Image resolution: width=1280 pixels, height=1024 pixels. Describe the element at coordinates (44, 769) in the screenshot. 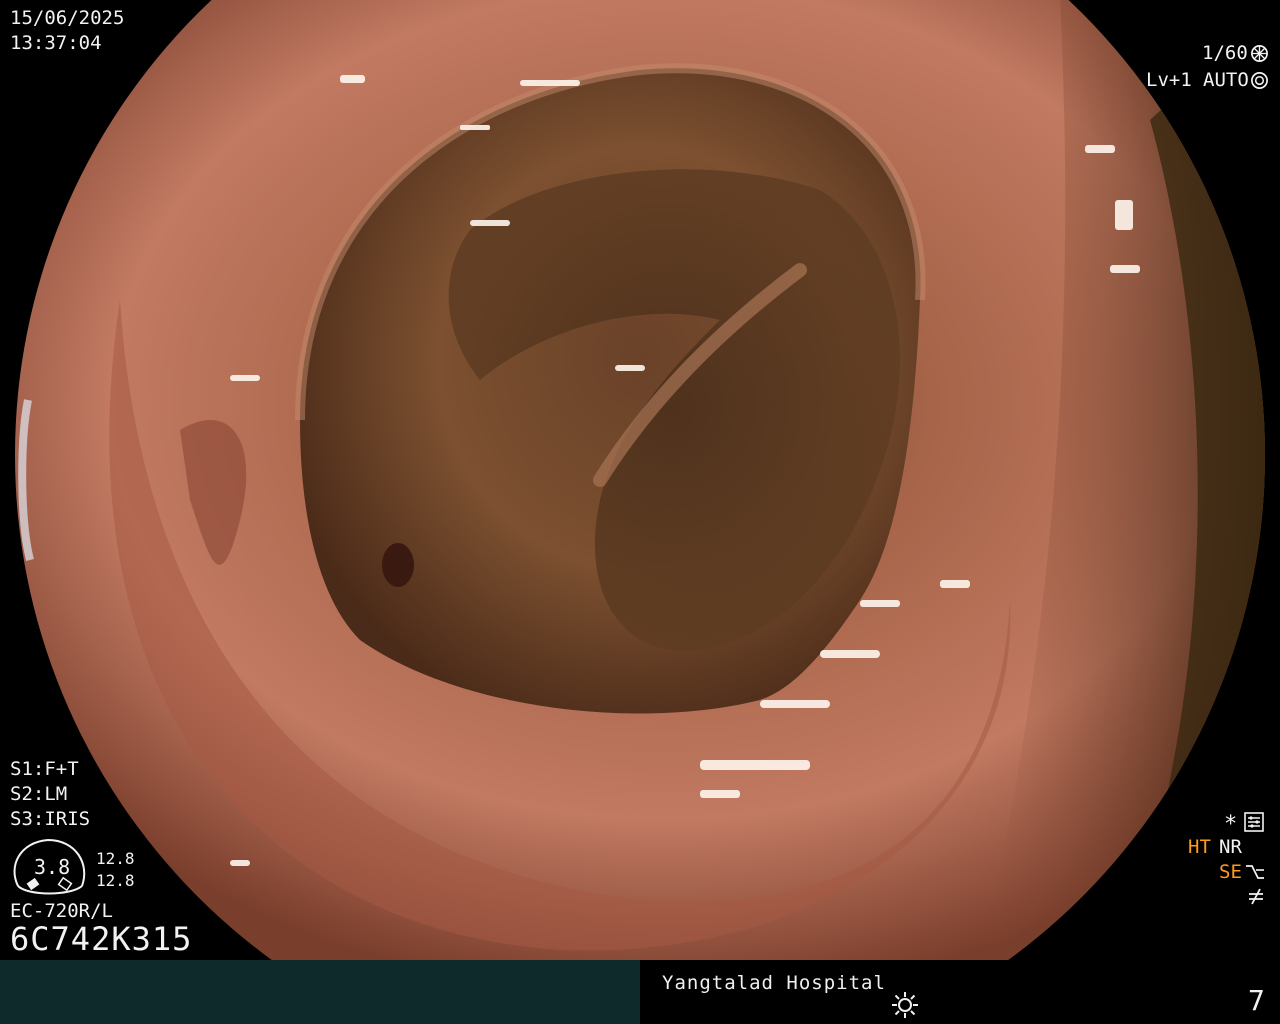

I see `s1-setting: S1:F+T` at that location.